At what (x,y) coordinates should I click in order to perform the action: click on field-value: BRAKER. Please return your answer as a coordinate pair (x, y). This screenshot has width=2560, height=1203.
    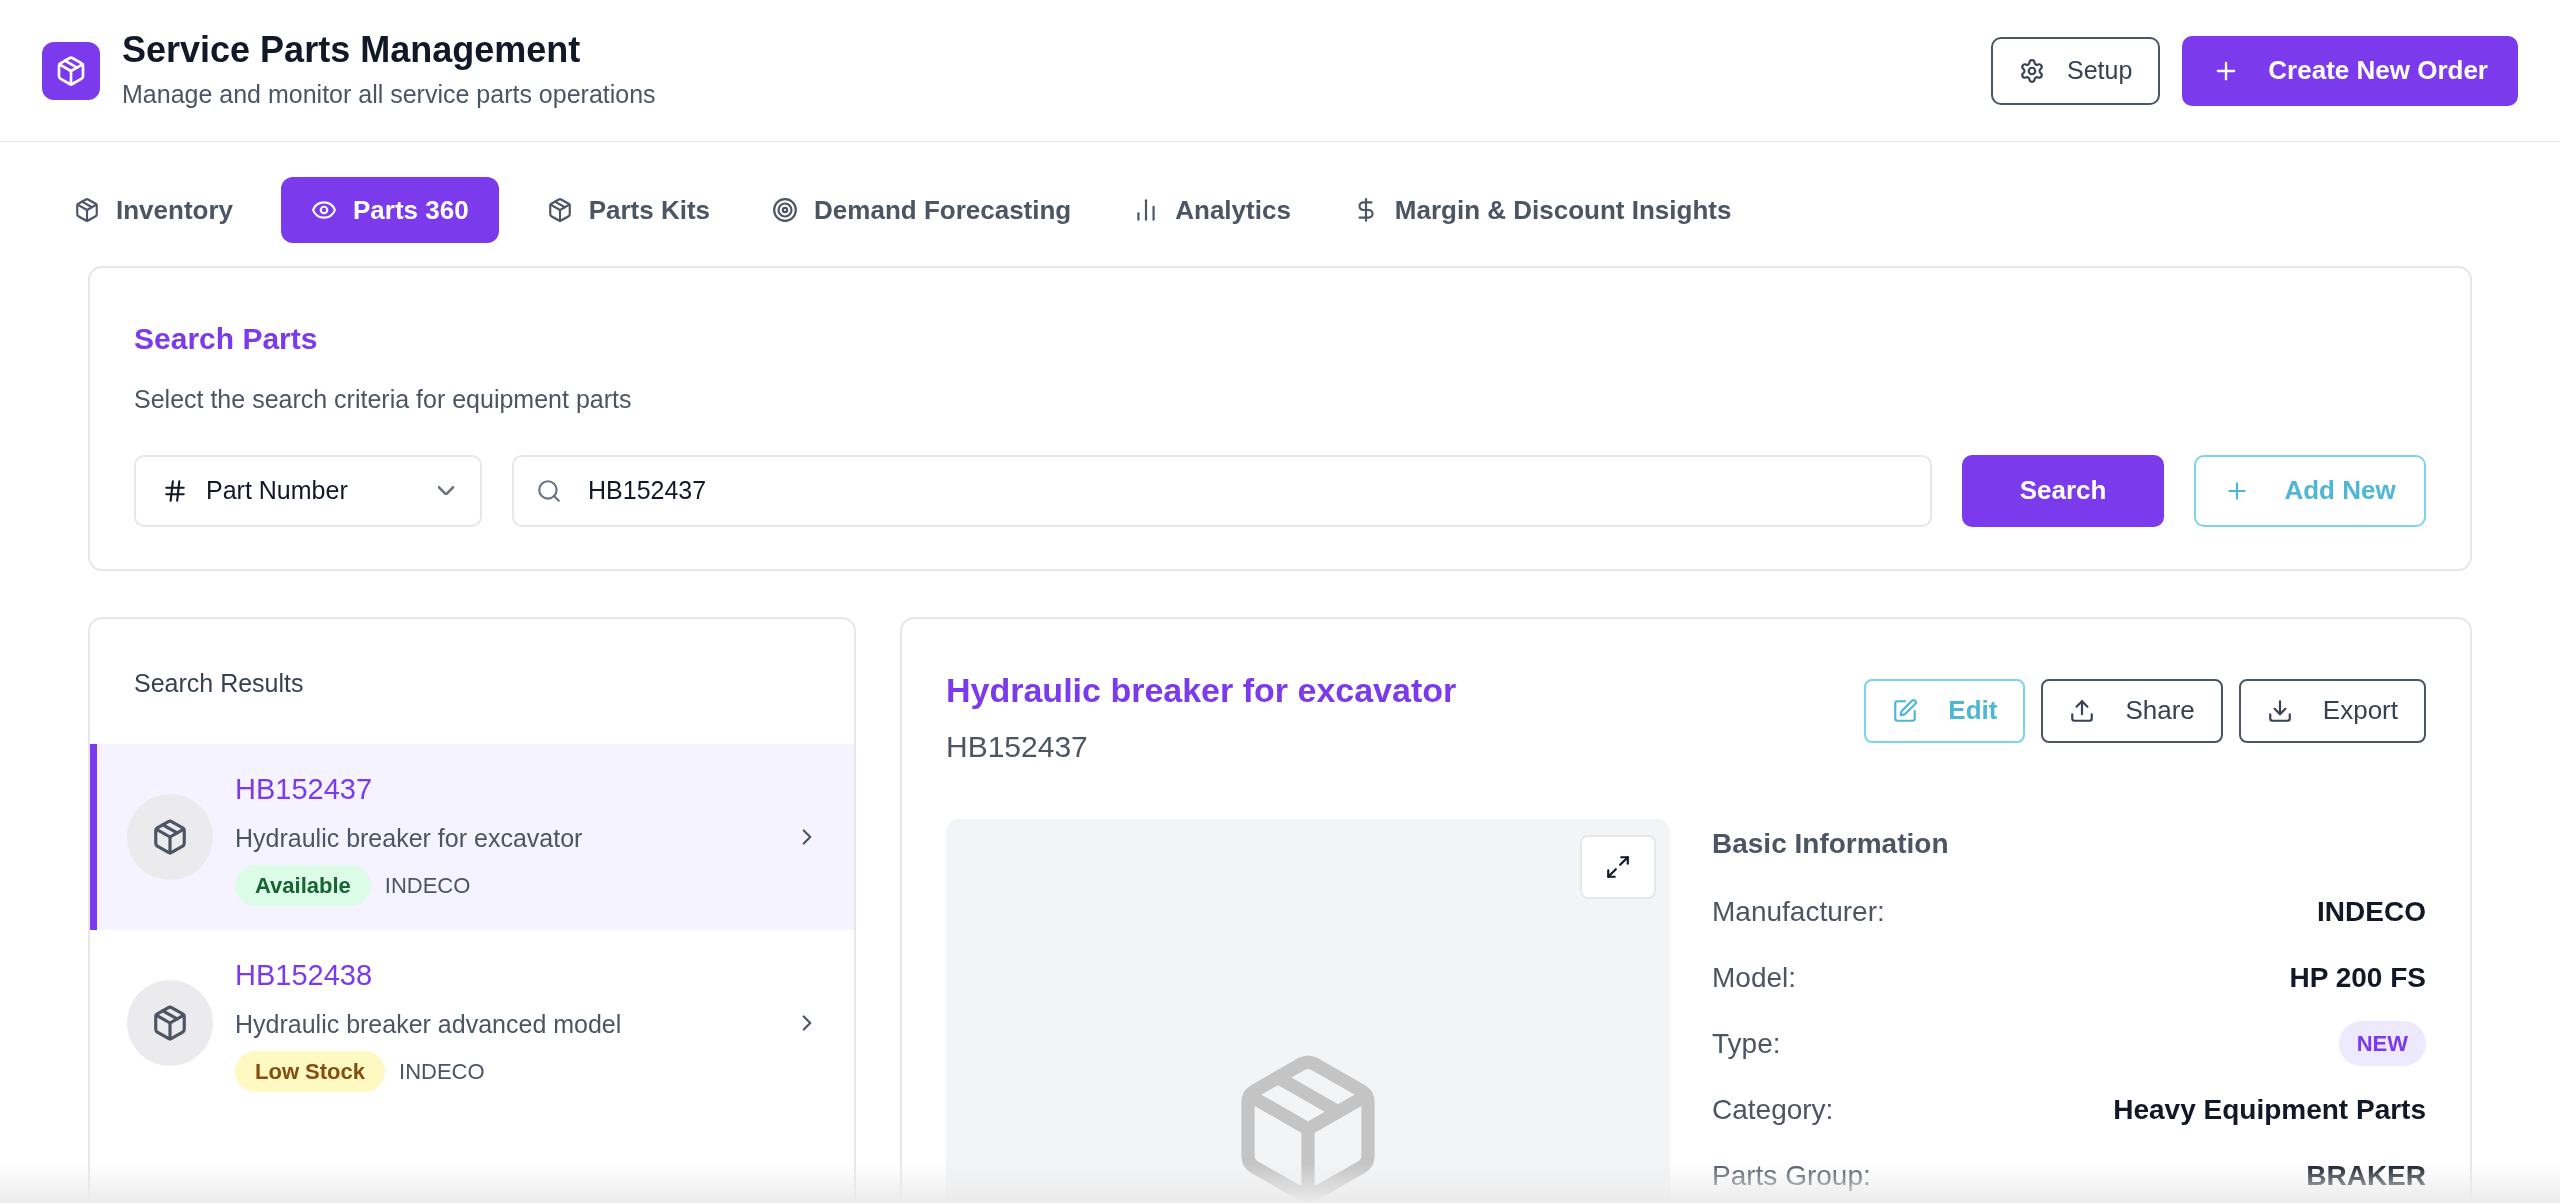
    Looking at the image, I should click on (2366, 1175).